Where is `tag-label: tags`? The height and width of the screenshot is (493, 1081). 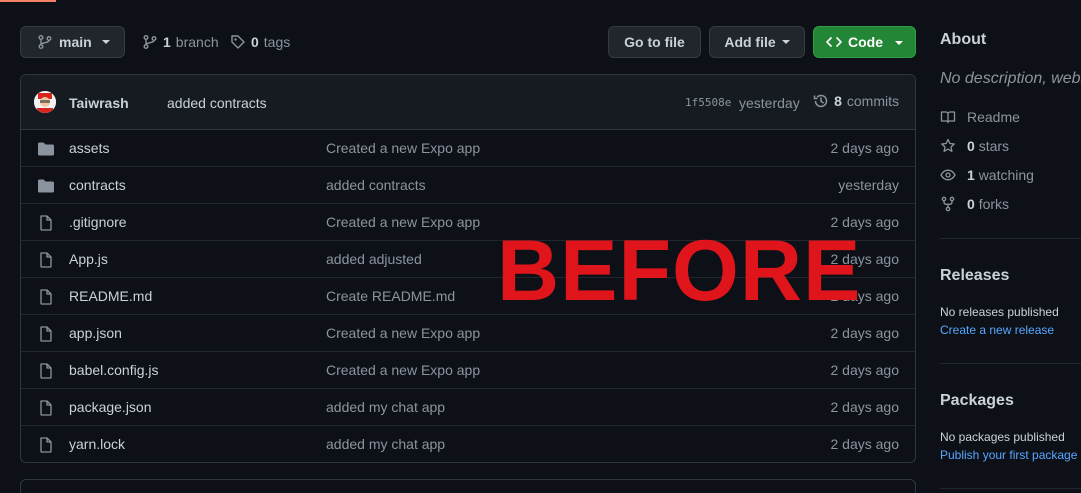 tag-label: tags is located at coordinates (277, 42).